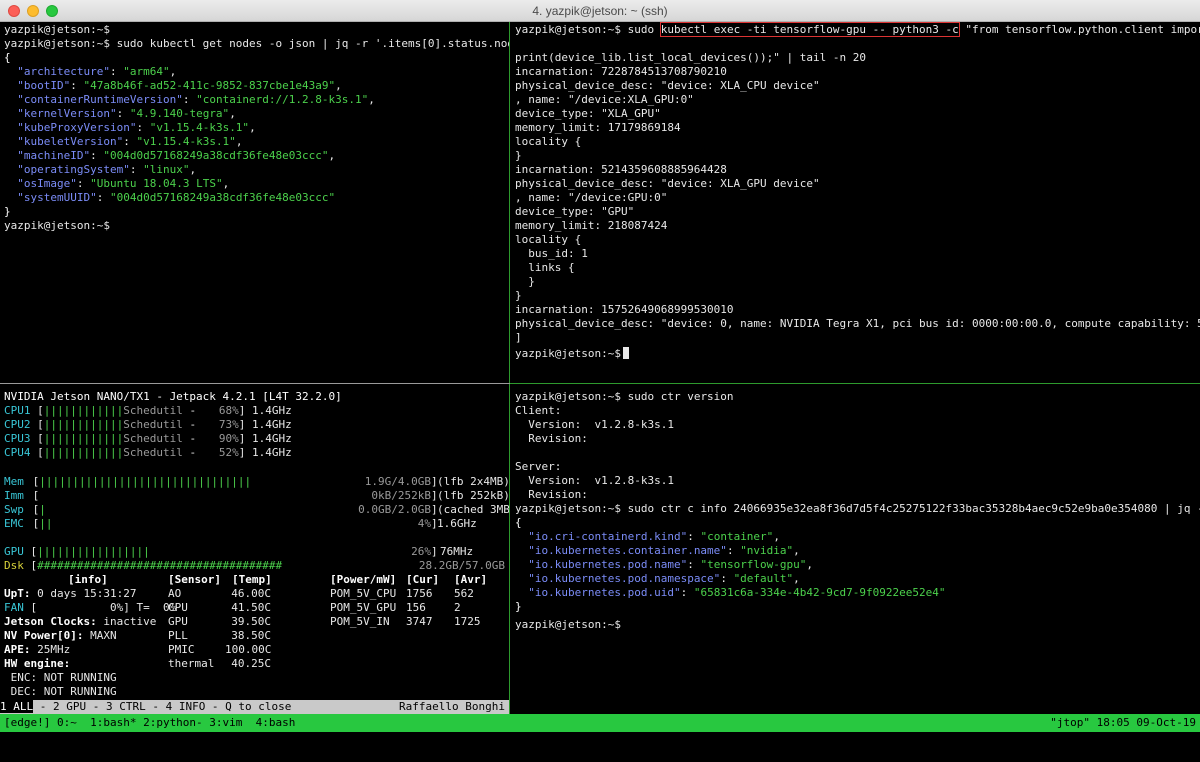  Describe the element at coordinates (50, 649) in the screenshot. I see `ape-value: 25MHz` at that location.